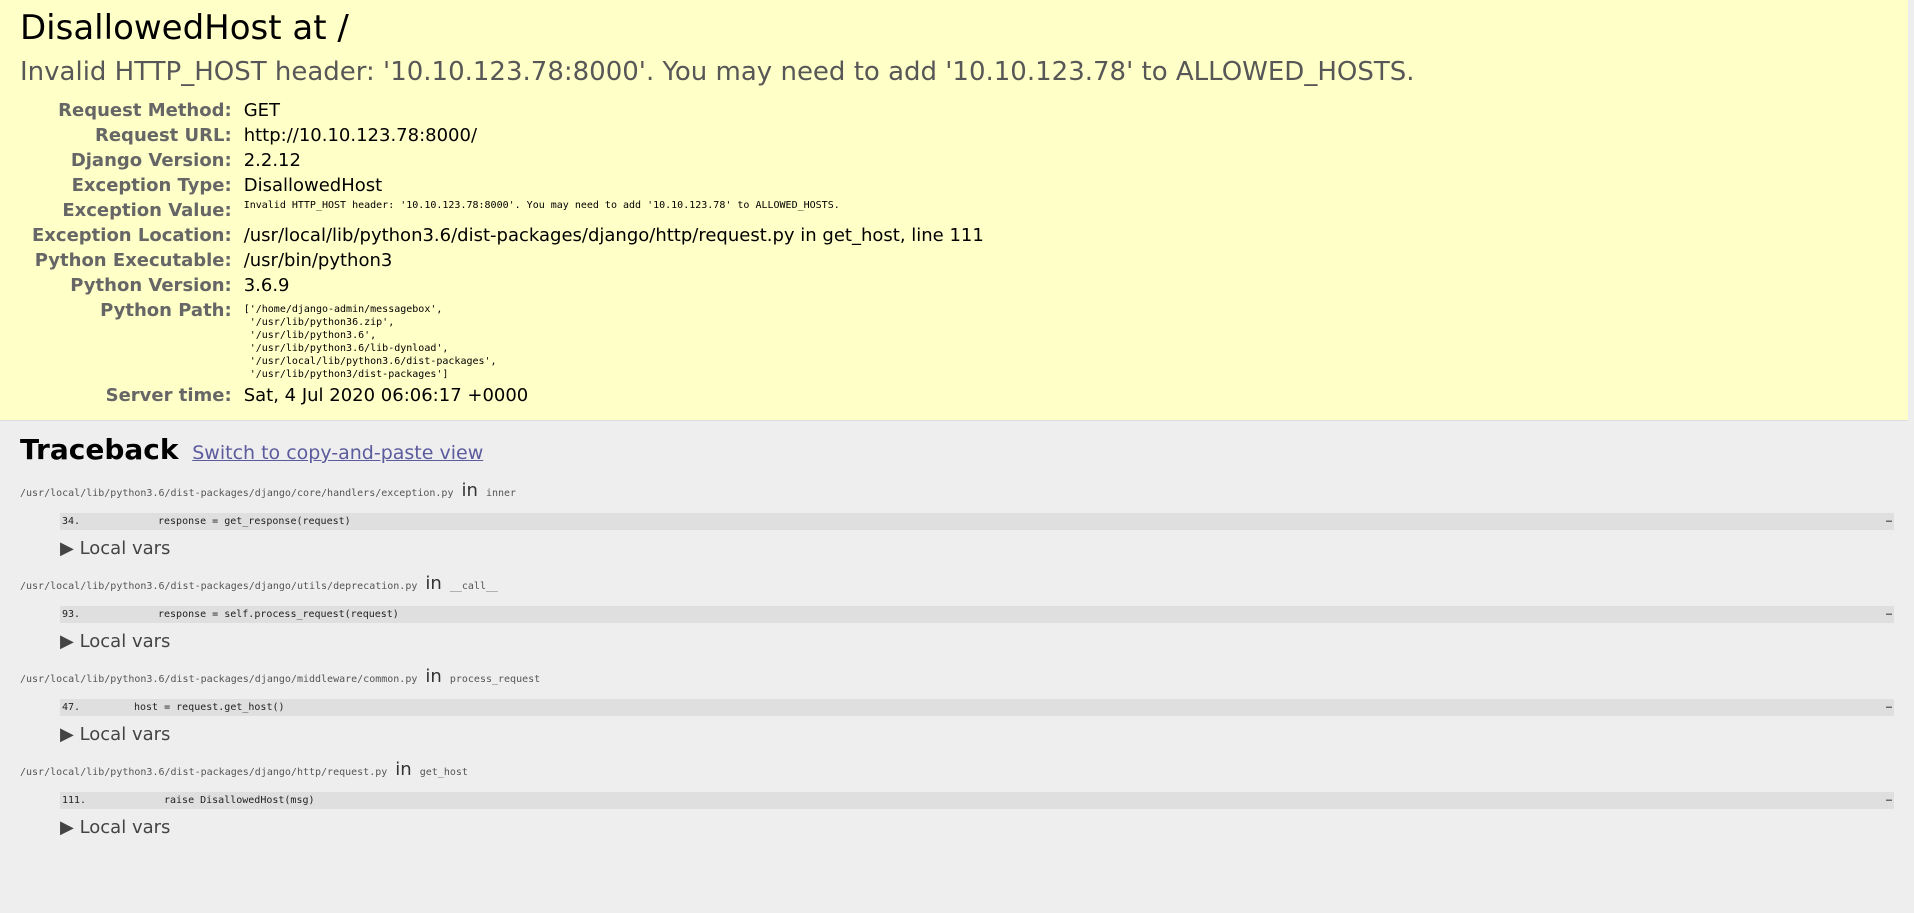 This screenshot has height=913, width=1914. Describe the element at coordinates (318, 260) in the screenshot. I see `meta-value: /usr/bin/python3` at that location.